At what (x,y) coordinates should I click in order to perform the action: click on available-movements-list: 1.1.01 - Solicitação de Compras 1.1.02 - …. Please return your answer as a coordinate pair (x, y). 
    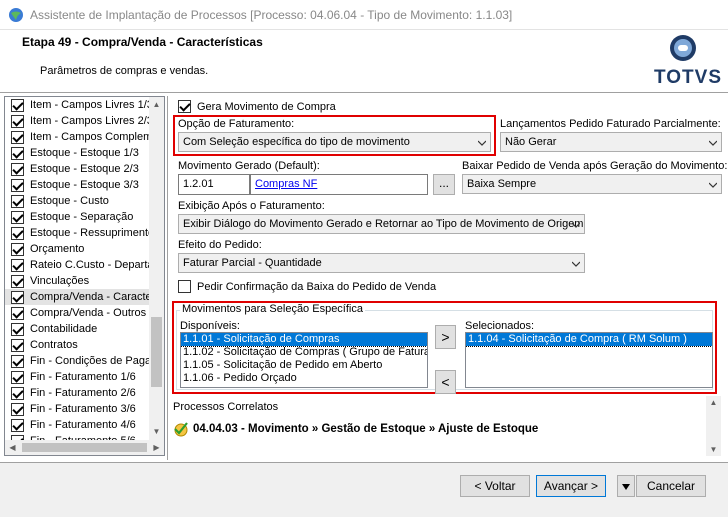
    Looking at the image, I should click on (304, 360).